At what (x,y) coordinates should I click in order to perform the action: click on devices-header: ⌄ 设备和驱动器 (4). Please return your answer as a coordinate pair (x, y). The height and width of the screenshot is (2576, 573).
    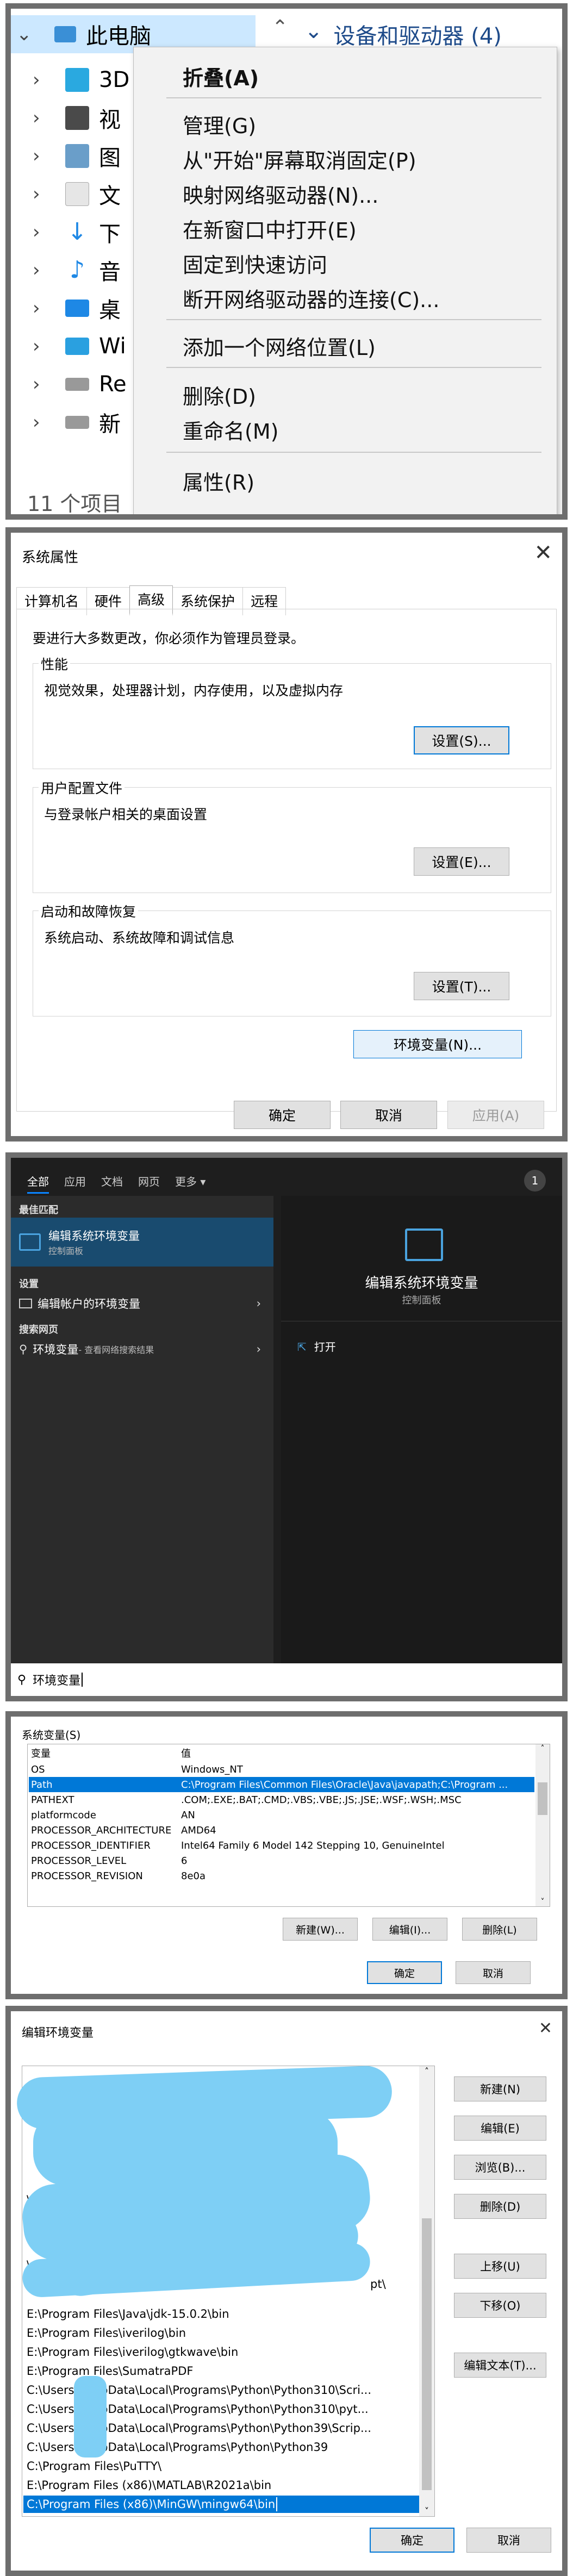
    Looking at the image, I should click on (403, 34).